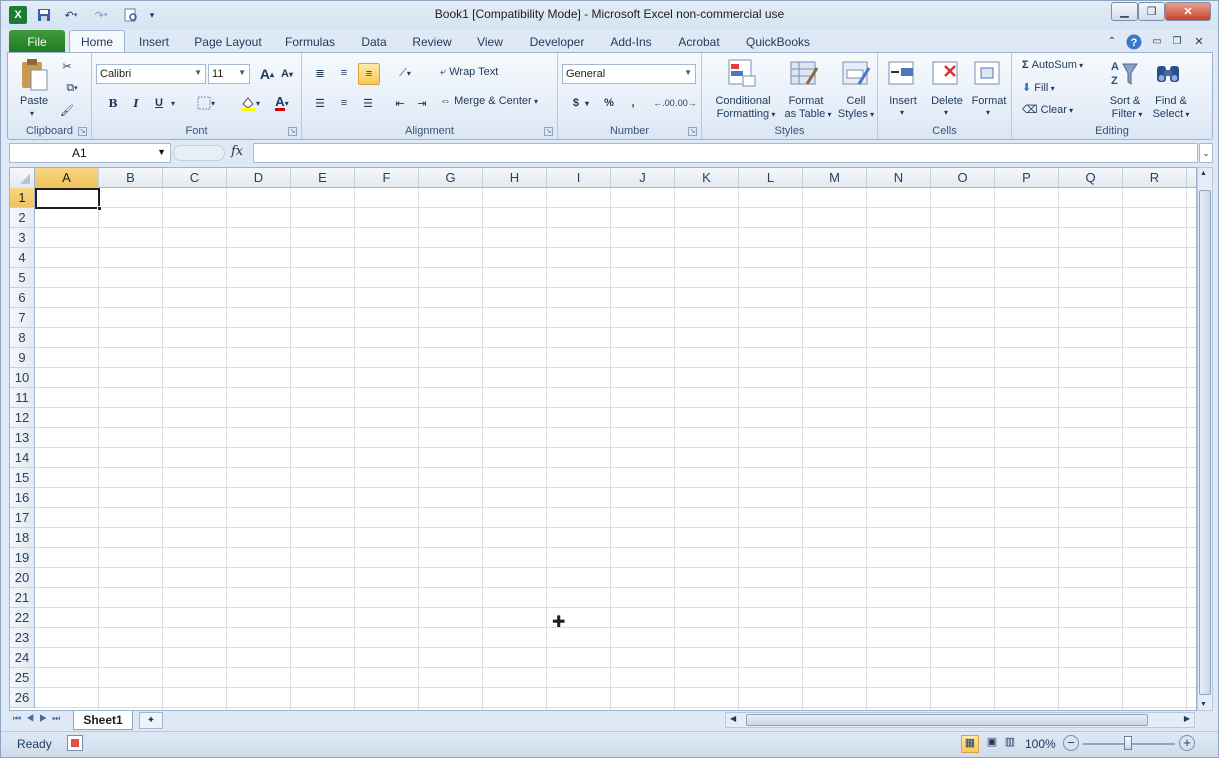 The image size is (1219, 758). Describe the element at coordinates (67, 110) in the screenshot. I see `format-painter-icon: 🖌` at that location.